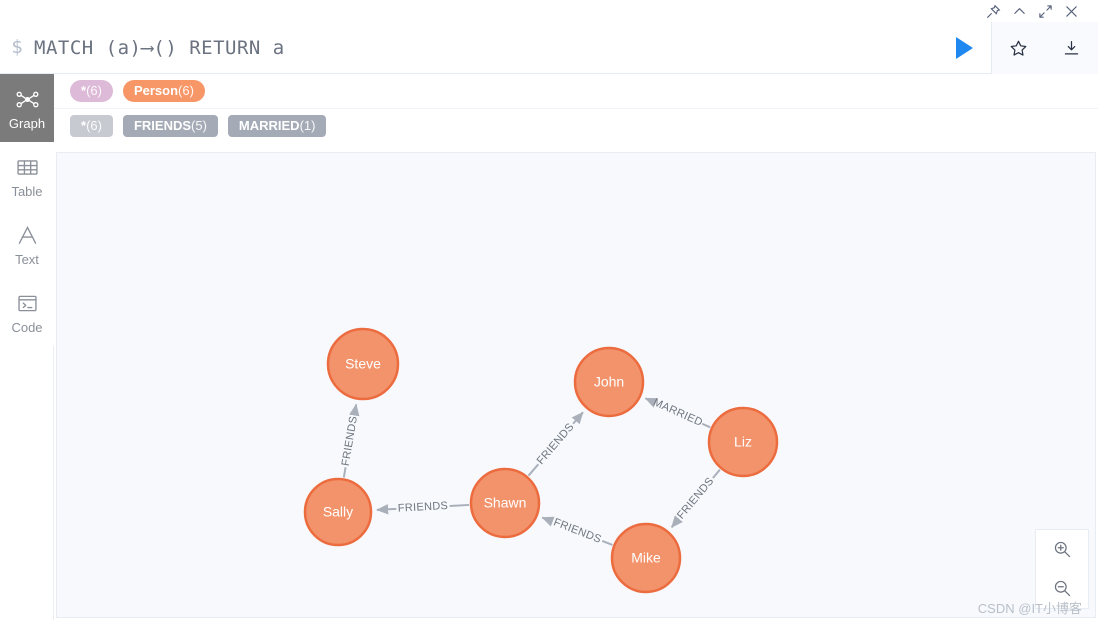  I want to click on graph-node: Sally, so click(338, 512).